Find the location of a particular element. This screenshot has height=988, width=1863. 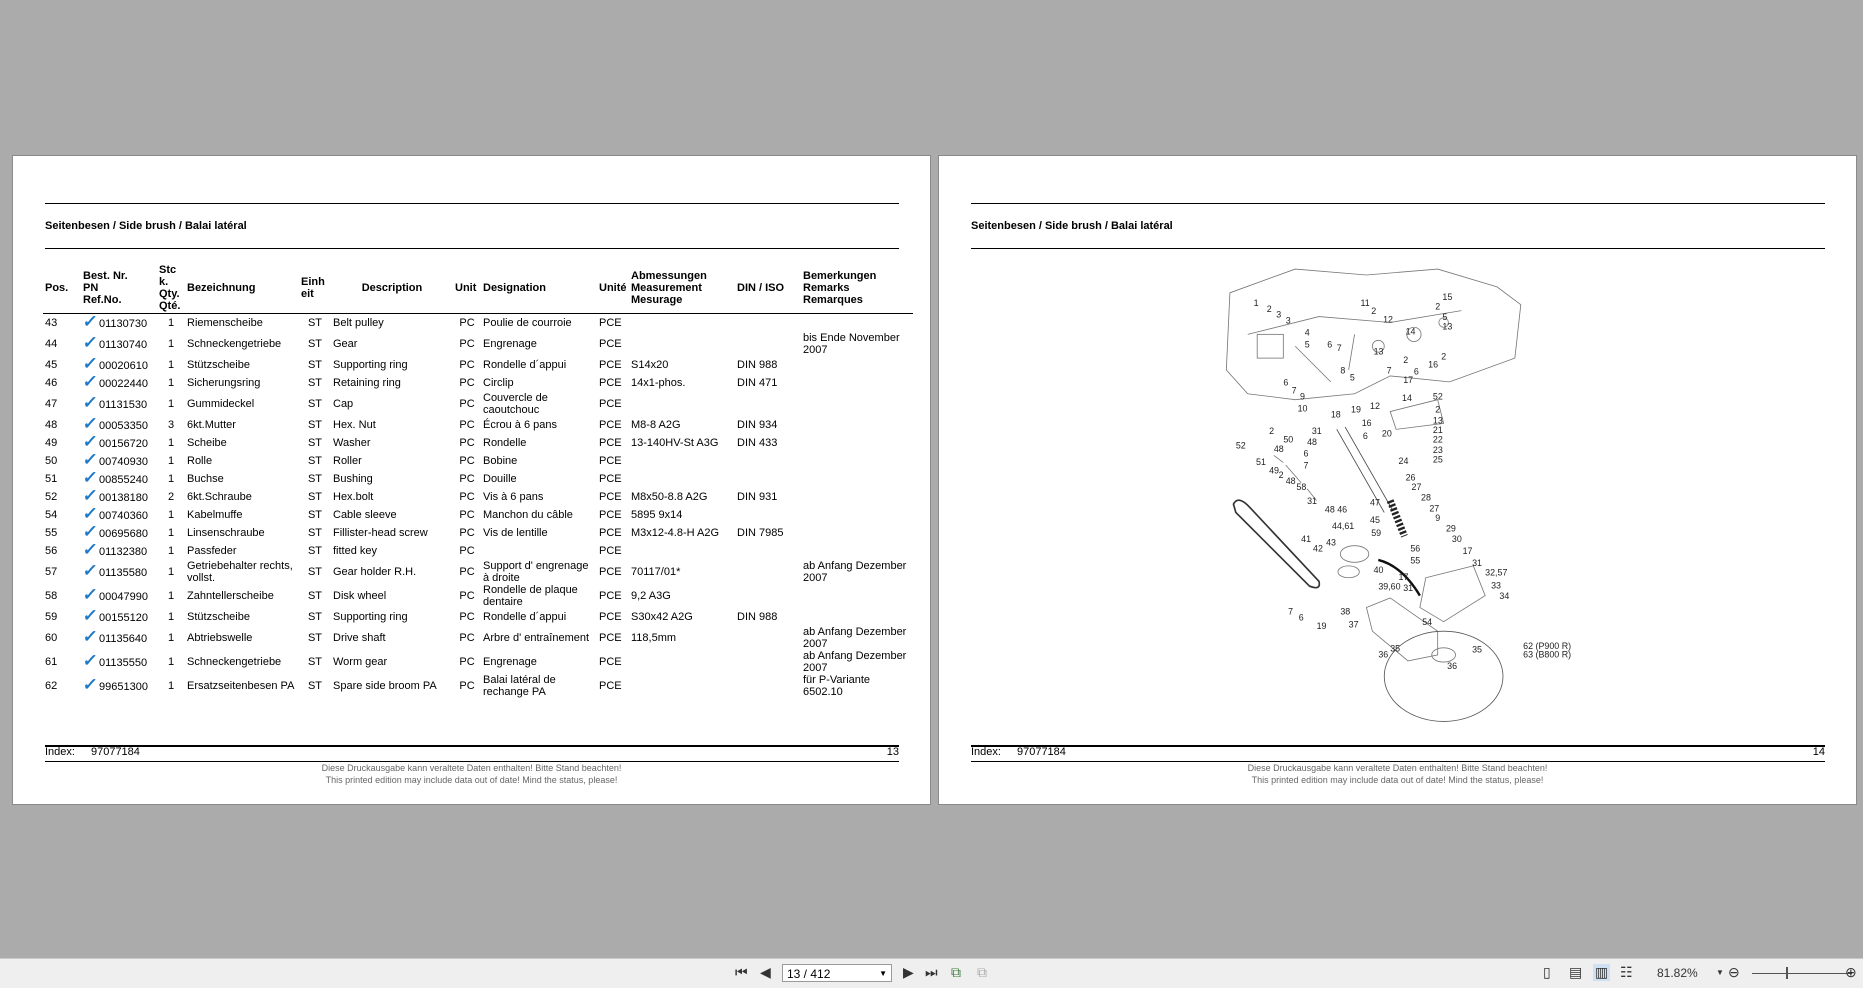

col-qty: Stc k. Qty. Qté. is located at coordinates (171, 288).